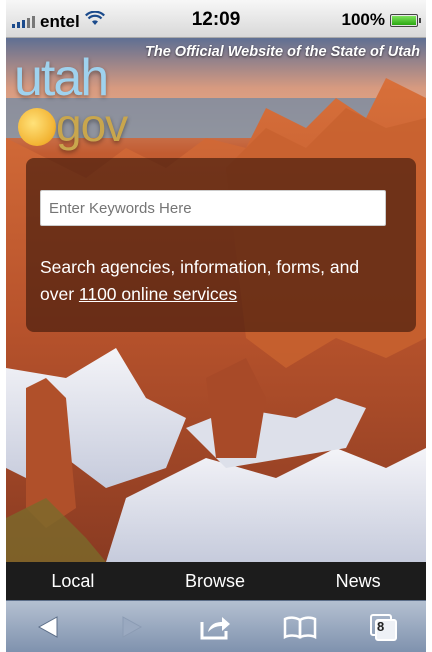  What do you see at coordinates (363, 19) in the screenshot?
I see `battery-percent: 100%` at bounding box center [363, 19].